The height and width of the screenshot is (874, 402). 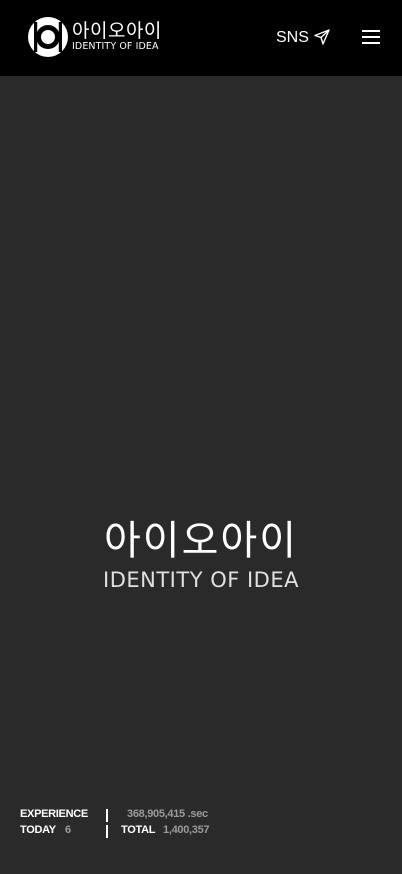 I want to click on hero-korean-text: 아이오아이, so click(x=201, y=541).